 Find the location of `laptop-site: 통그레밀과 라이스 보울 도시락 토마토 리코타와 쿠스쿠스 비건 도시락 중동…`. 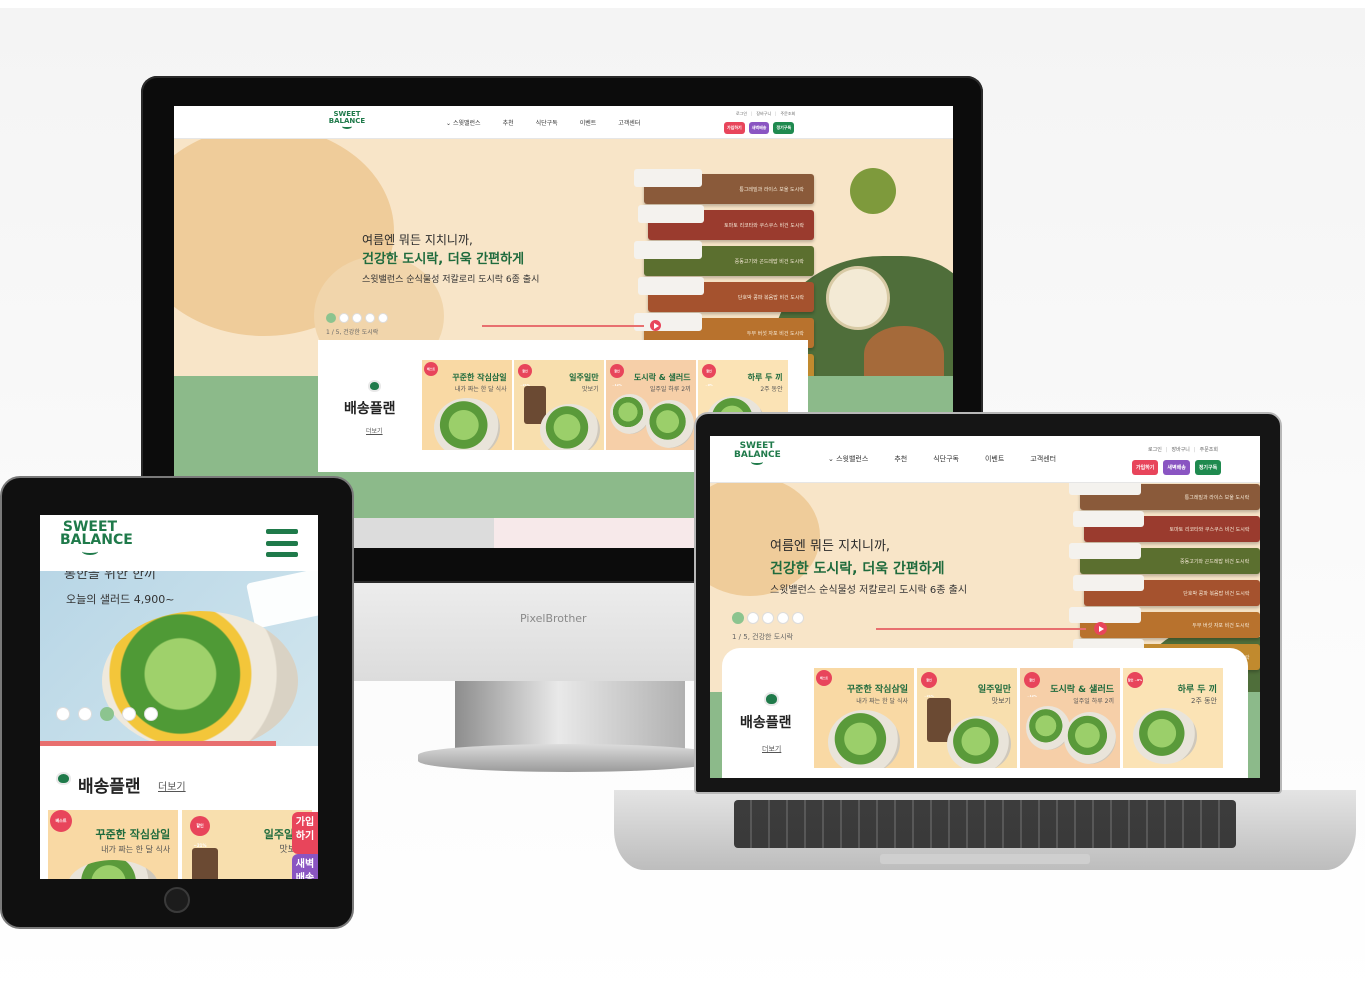

laptop-site: 통그레밀과 라이스 보울 도시락 토마토 리코타와 쿠스쿠스 비건 도시락 중동… is located at coordinates (985, 607).